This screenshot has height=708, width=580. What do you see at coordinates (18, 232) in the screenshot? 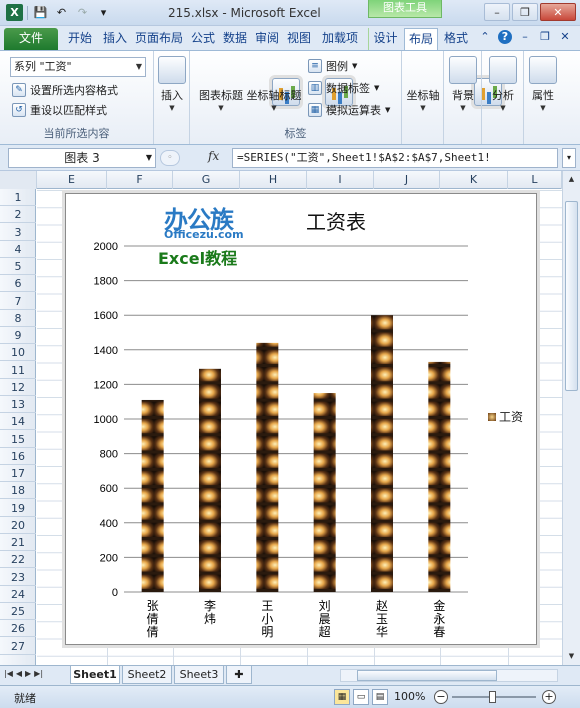
I see `row-header: 3` at bounding box center [18, 232].